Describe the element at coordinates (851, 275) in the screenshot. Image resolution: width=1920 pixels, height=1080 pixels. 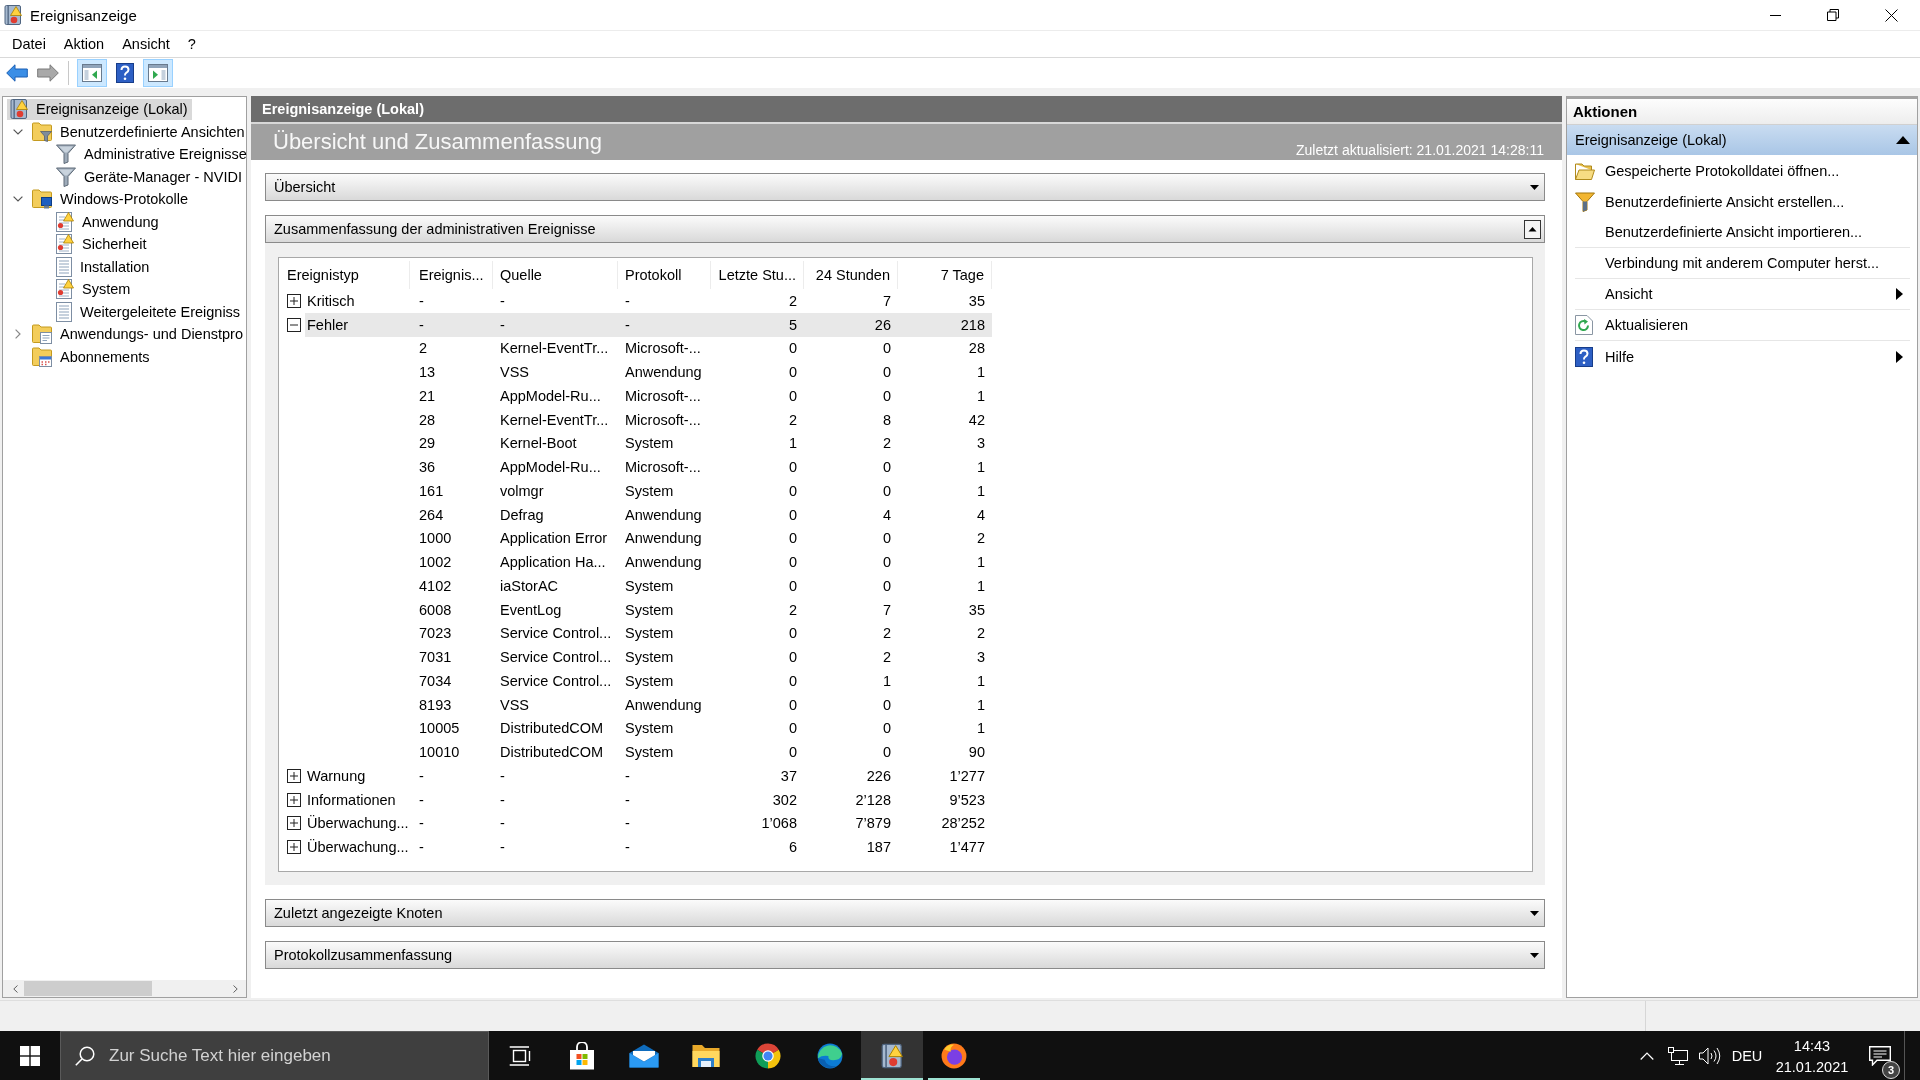
I see `column-header: 24 Stunden` at that location.